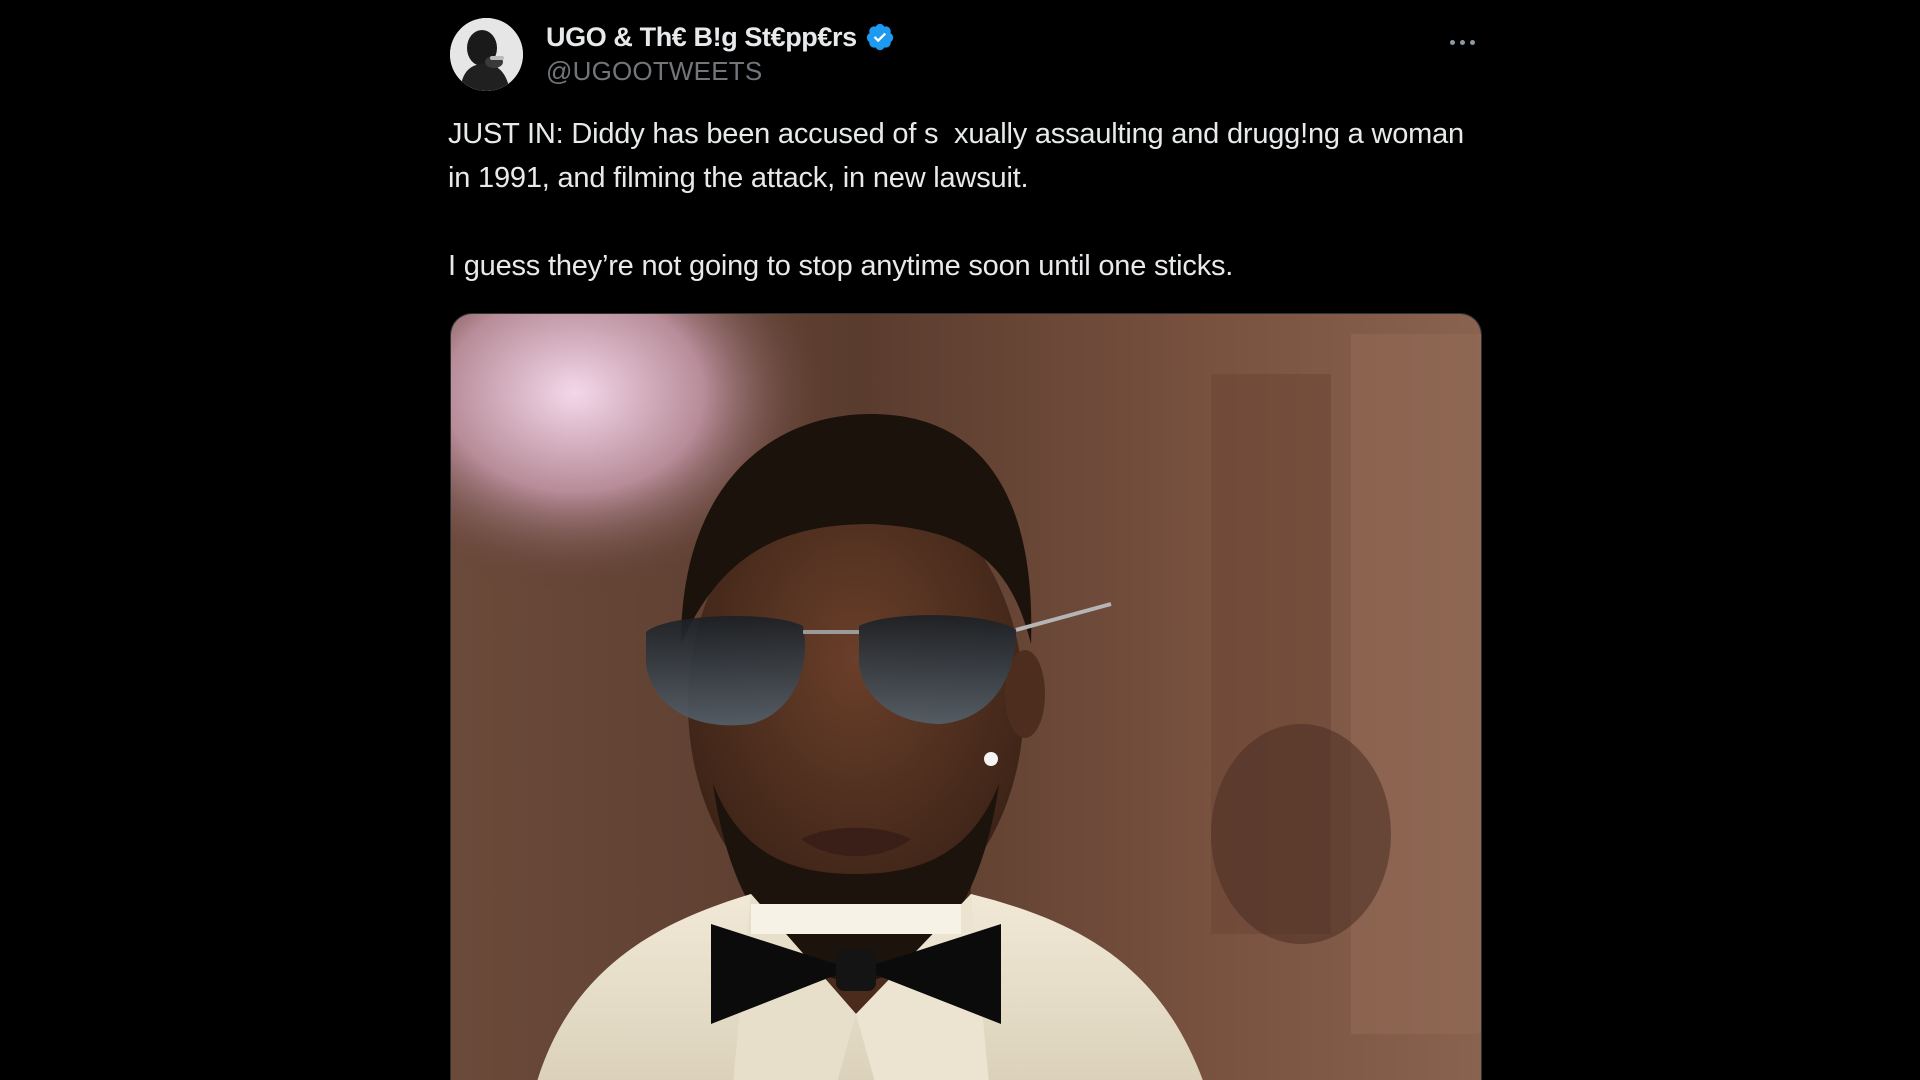 The image size is (1920, 1080). I want to click on avatar-photo, so click(486, 54).